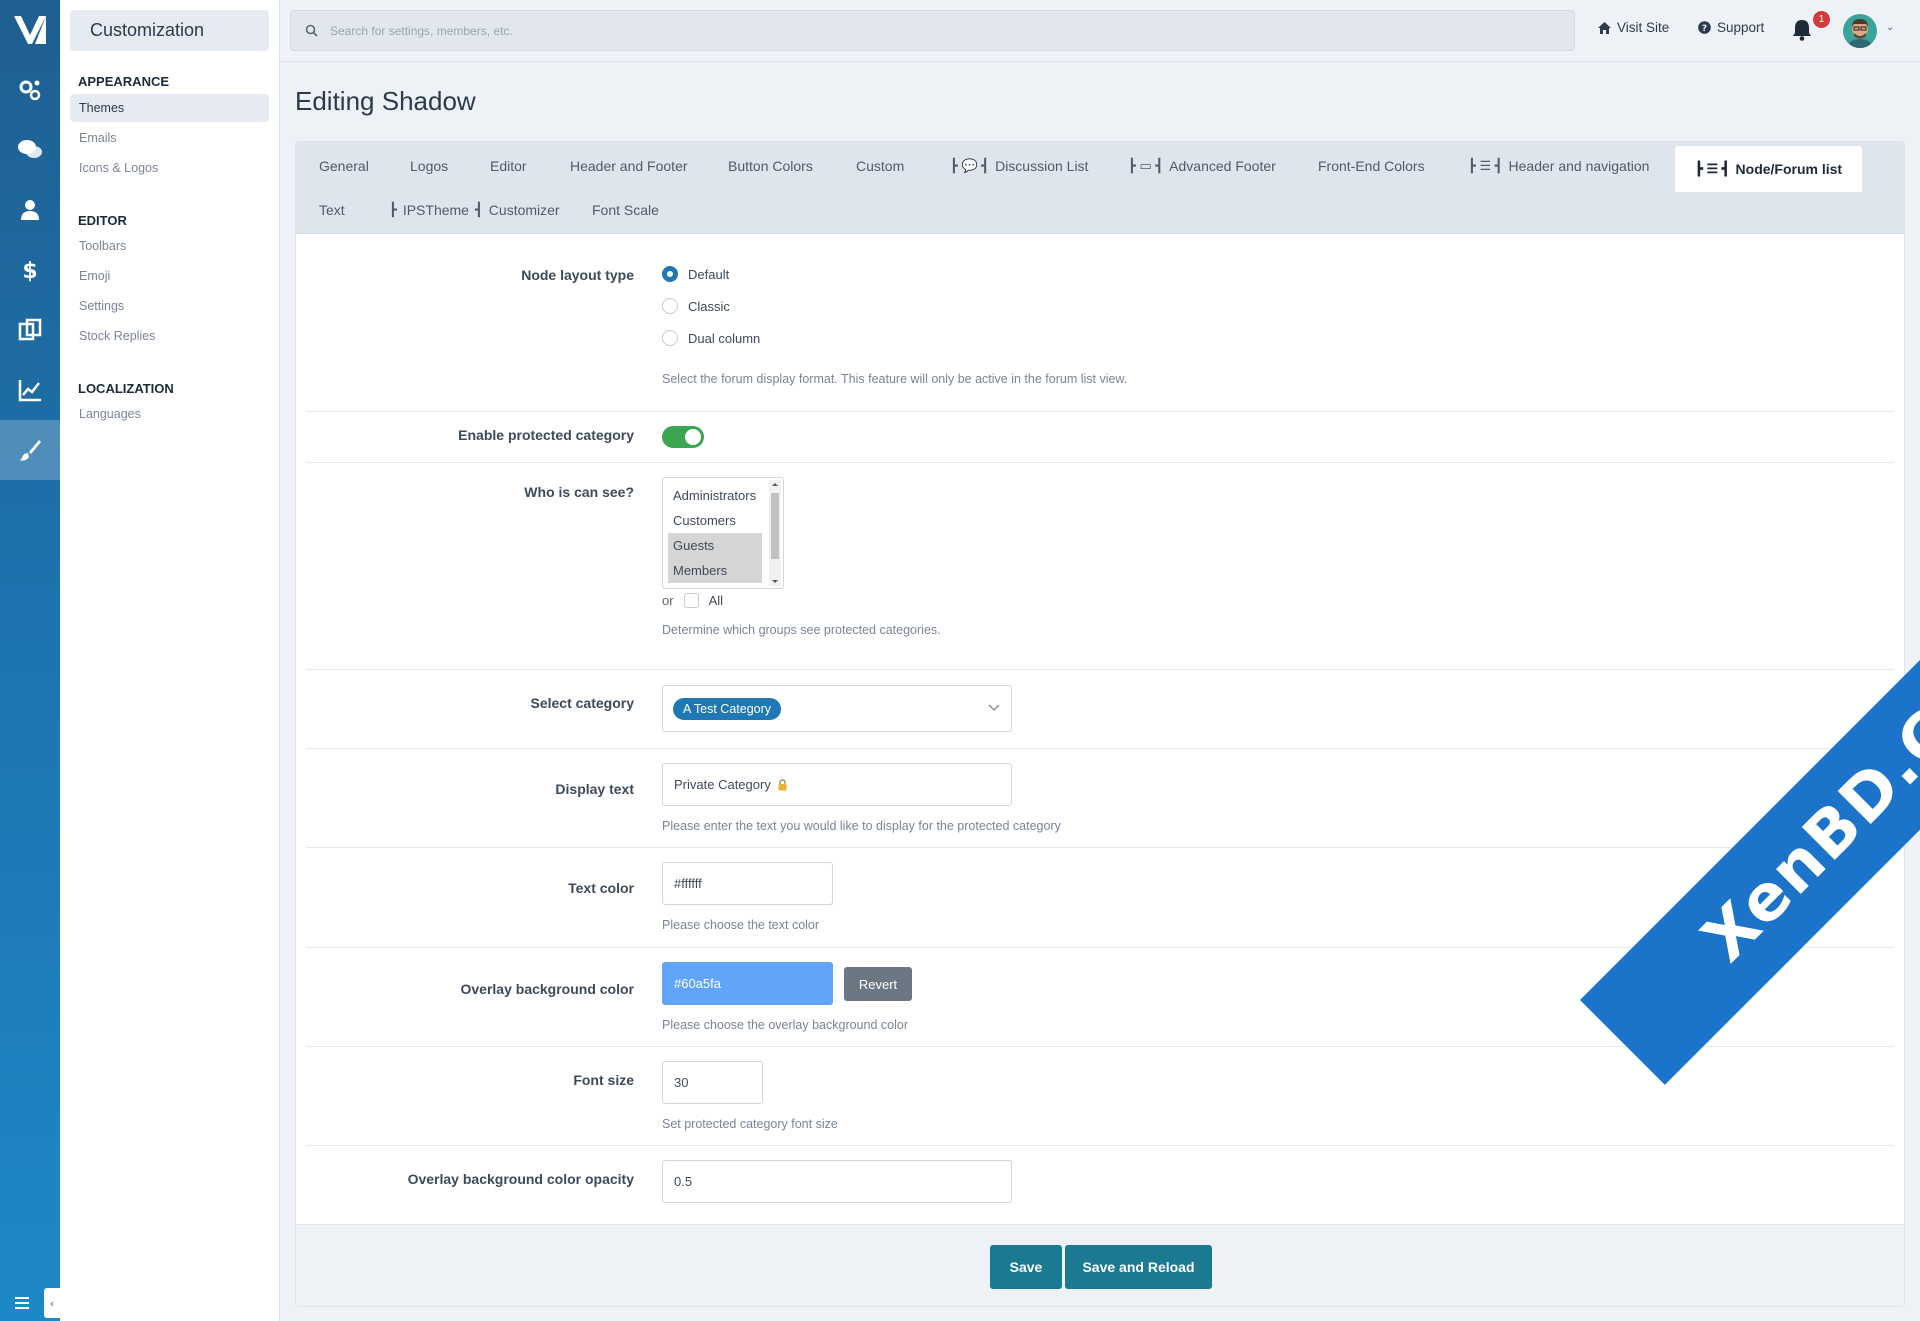 This screenshot has width=1920, height=1321. Describe the element at coordinates (520, 1179) in the screenshot. I see `opacity-label: Overlay background color opacity` at that location.